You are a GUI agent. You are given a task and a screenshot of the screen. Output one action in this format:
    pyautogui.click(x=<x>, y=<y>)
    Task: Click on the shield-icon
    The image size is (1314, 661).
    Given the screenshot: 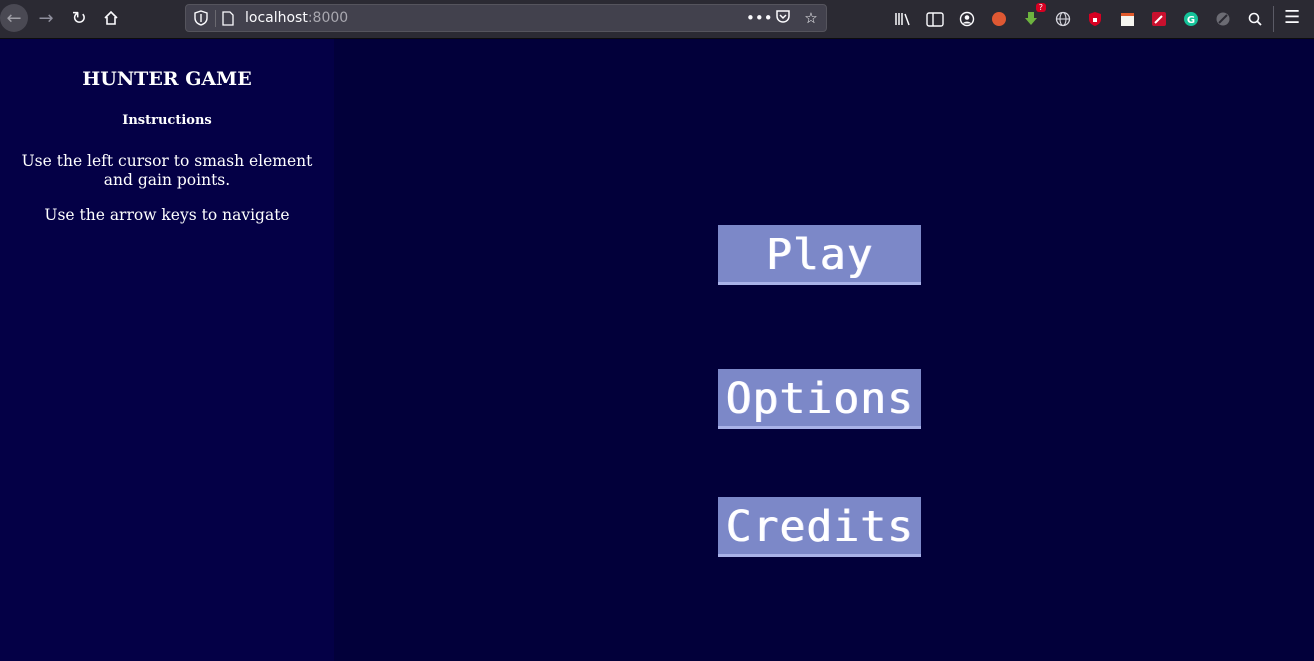 What is the action you would take?
    pyautogui.click(x=201, y=18)
    